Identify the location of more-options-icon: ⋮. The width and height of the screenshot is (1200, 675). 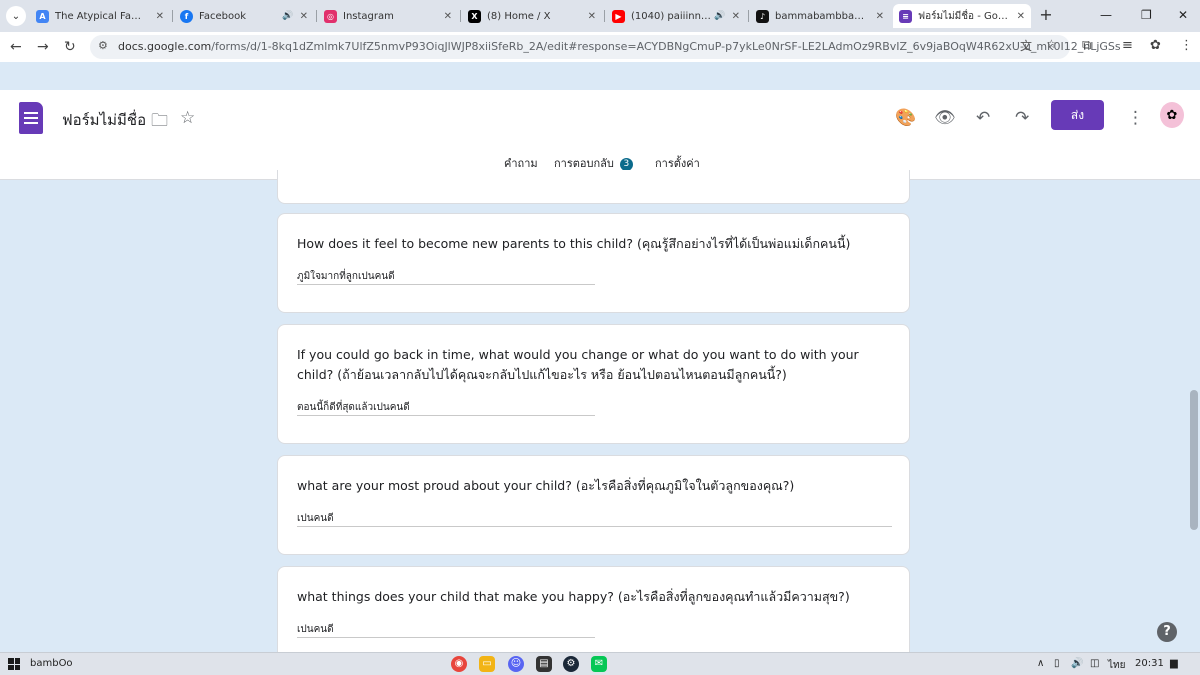
(1135, 118).